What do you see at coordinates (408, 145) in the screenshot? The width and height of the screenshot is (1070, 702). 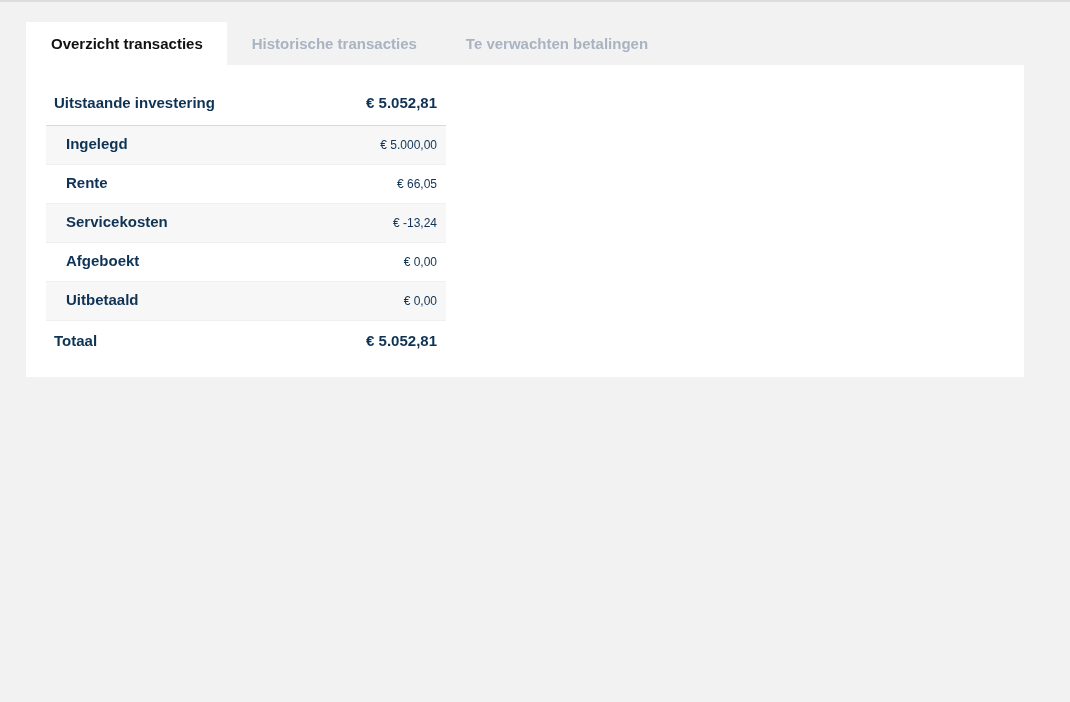 I see `amount: € 5.000,00` at bounding box center [408, 145].